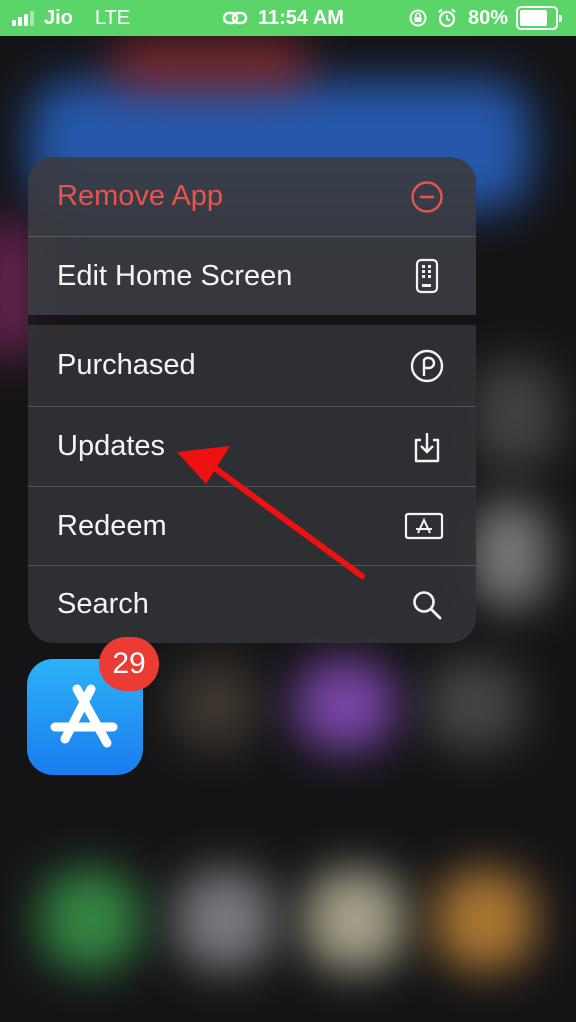 This screenshot has height=1022, width=576. I want to click on notification-badge: 29, so click(129, 664).